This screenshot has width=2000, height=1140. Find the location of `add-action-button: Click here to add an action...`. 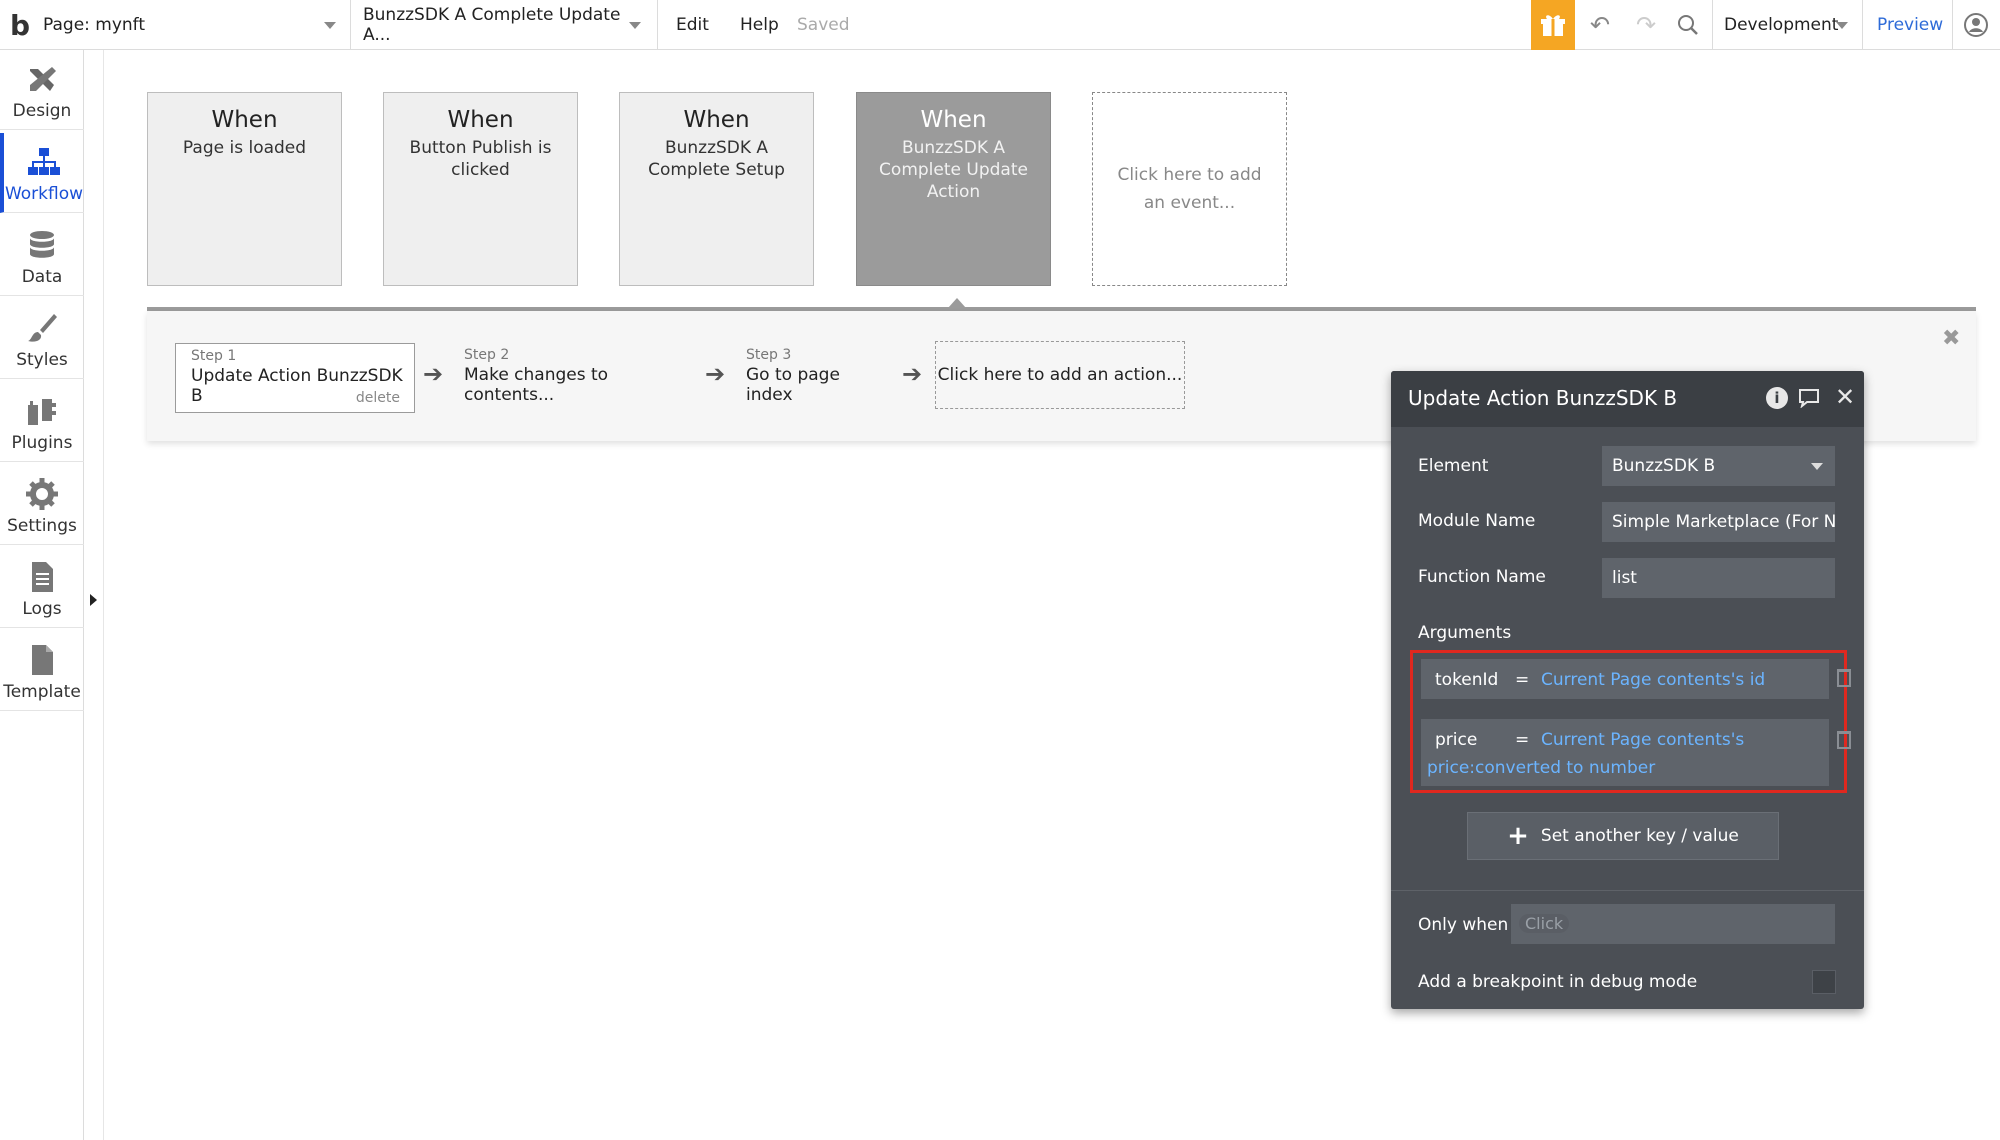

add-action-button: Click here to add an action... is located at coordinates (1060, 375).